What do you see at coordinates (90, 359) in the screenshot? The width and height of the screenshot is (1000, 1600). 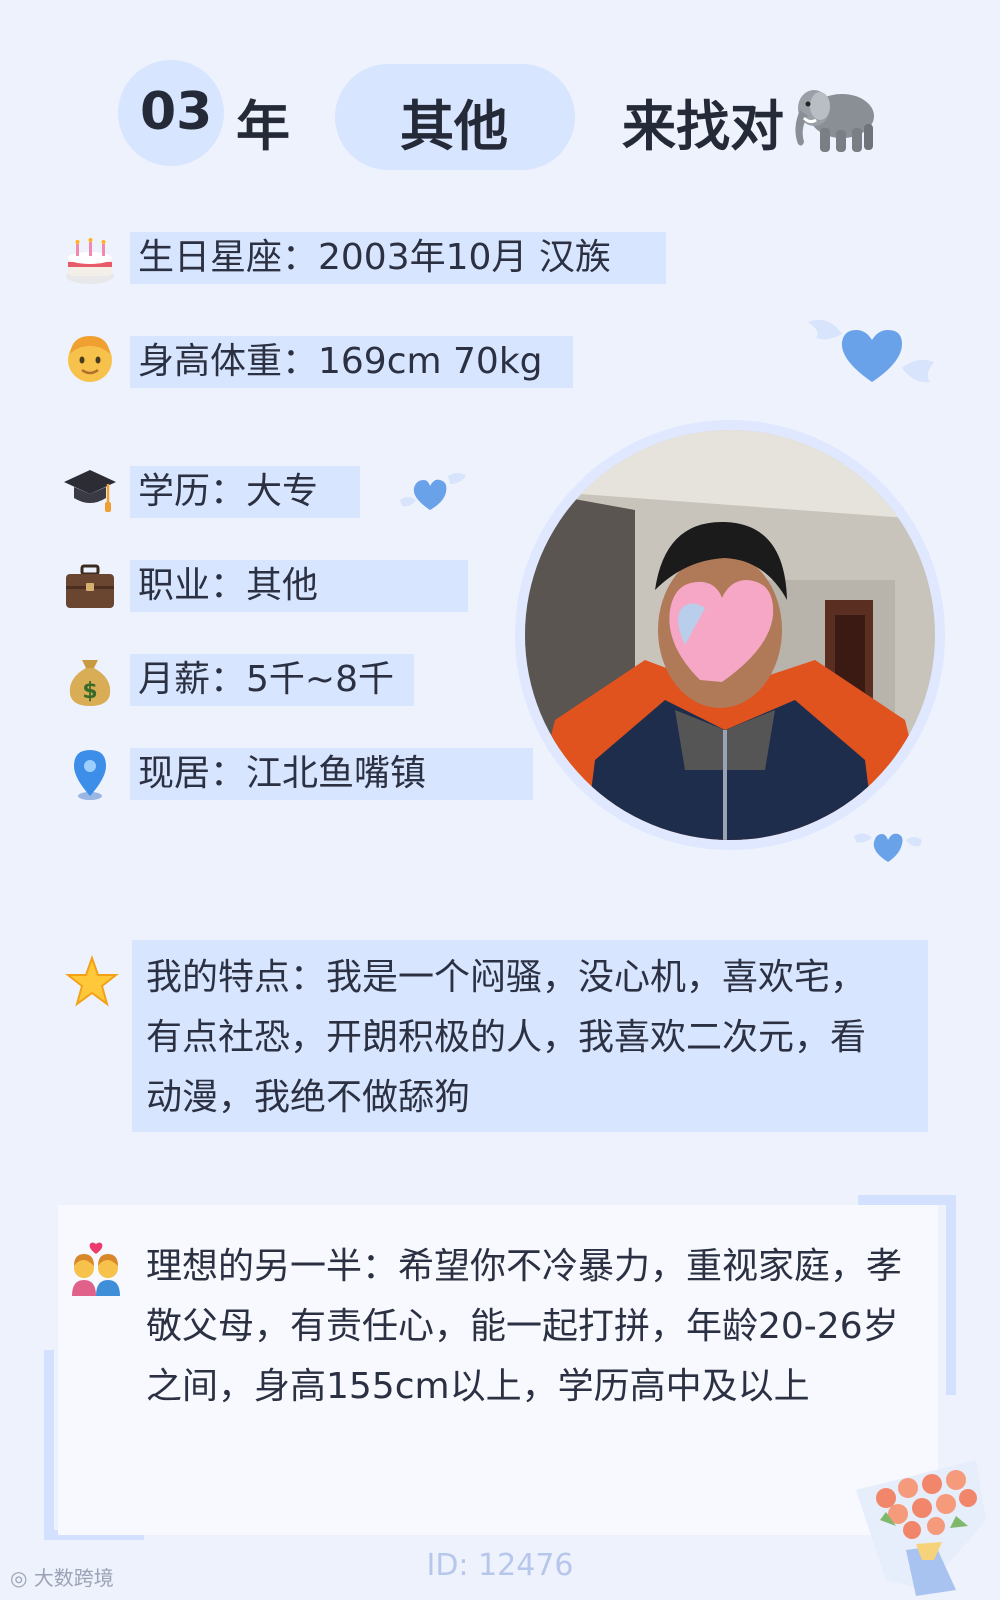 I see `man-face-icon` at bounding box center [90, 359].